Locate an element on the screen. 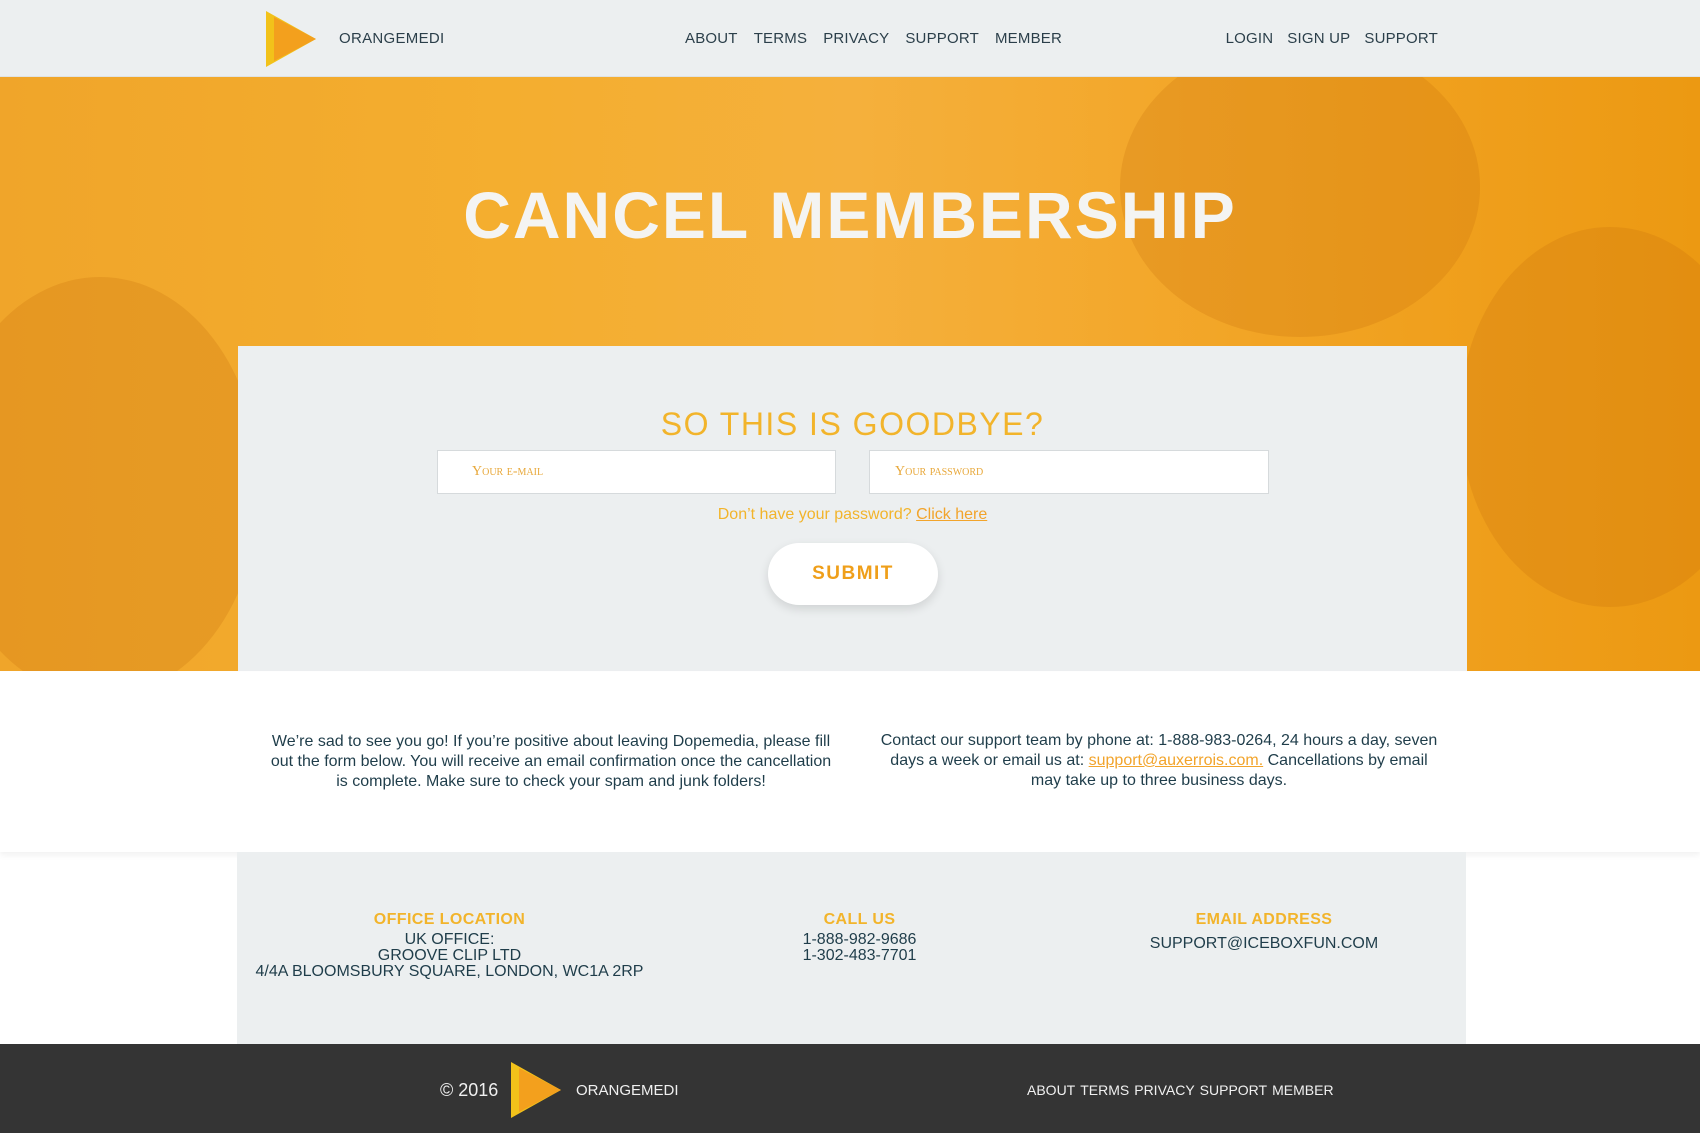  phone-number: 1-888-982-9686 is located at coordinates (859, 940).